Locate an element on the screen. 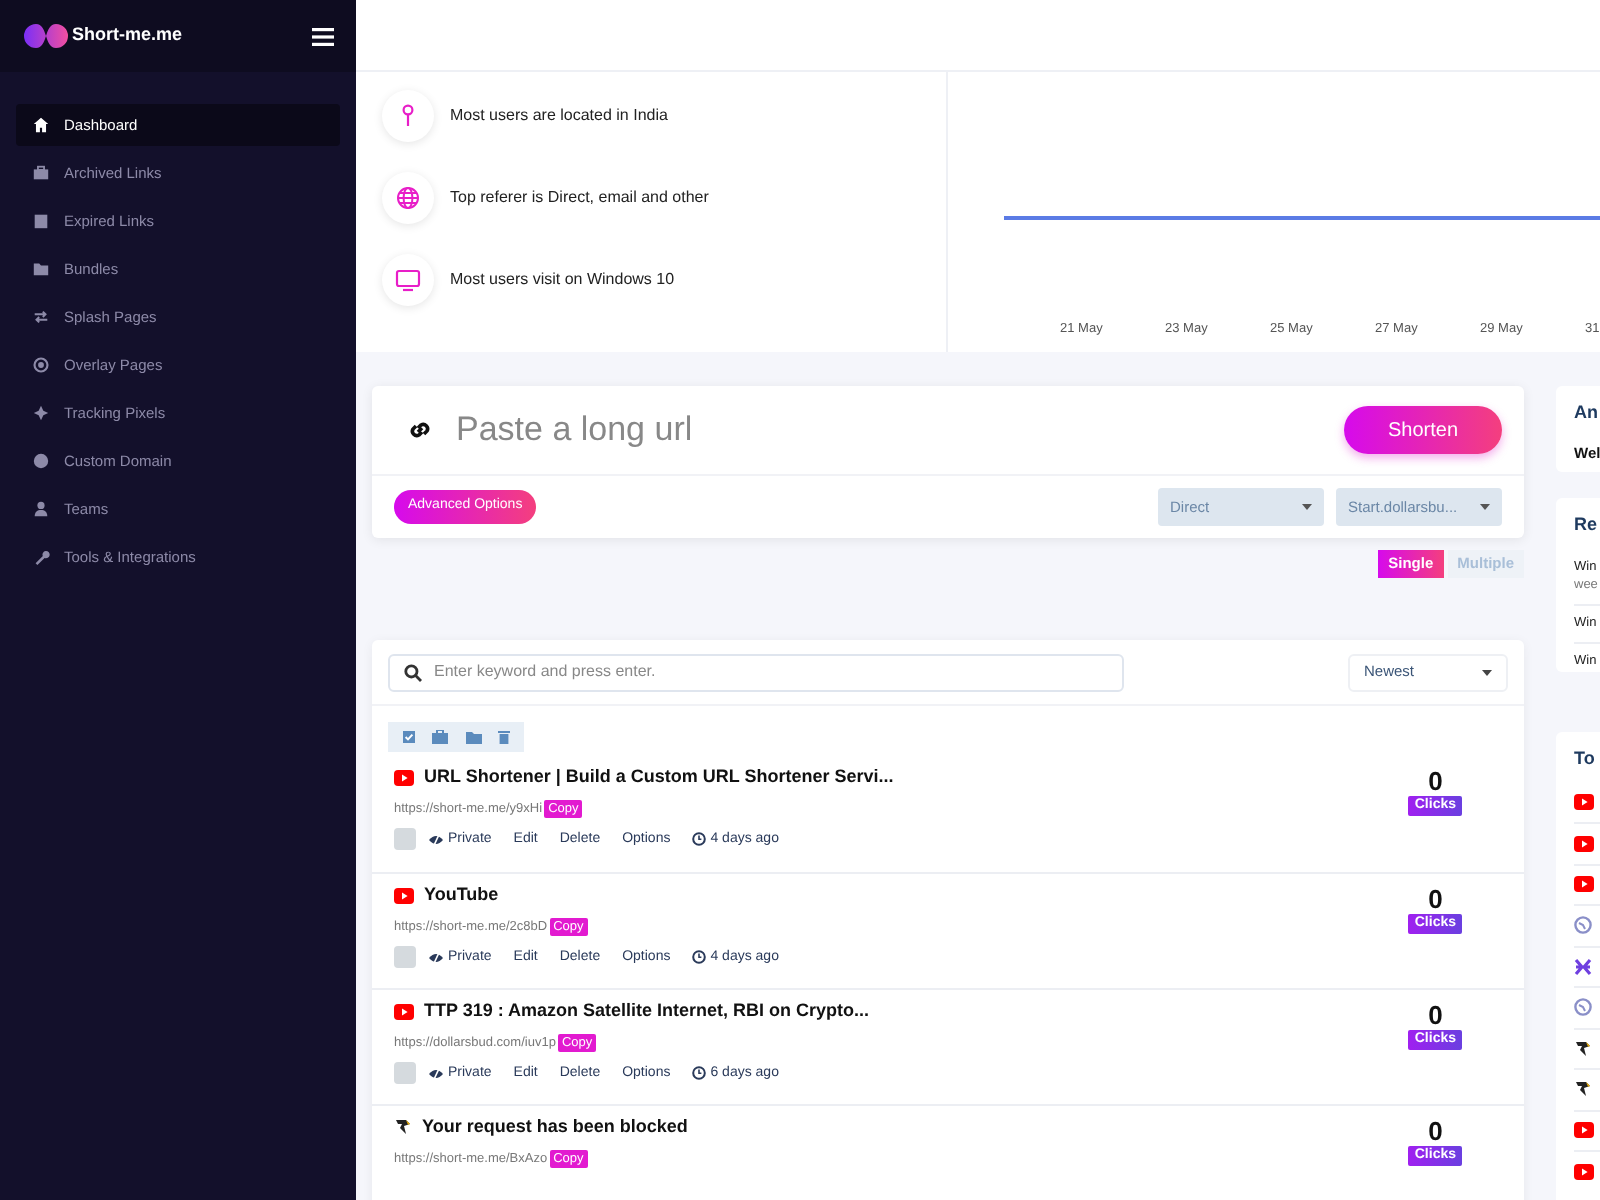  logo-icon is located at coordinates (46, 36).